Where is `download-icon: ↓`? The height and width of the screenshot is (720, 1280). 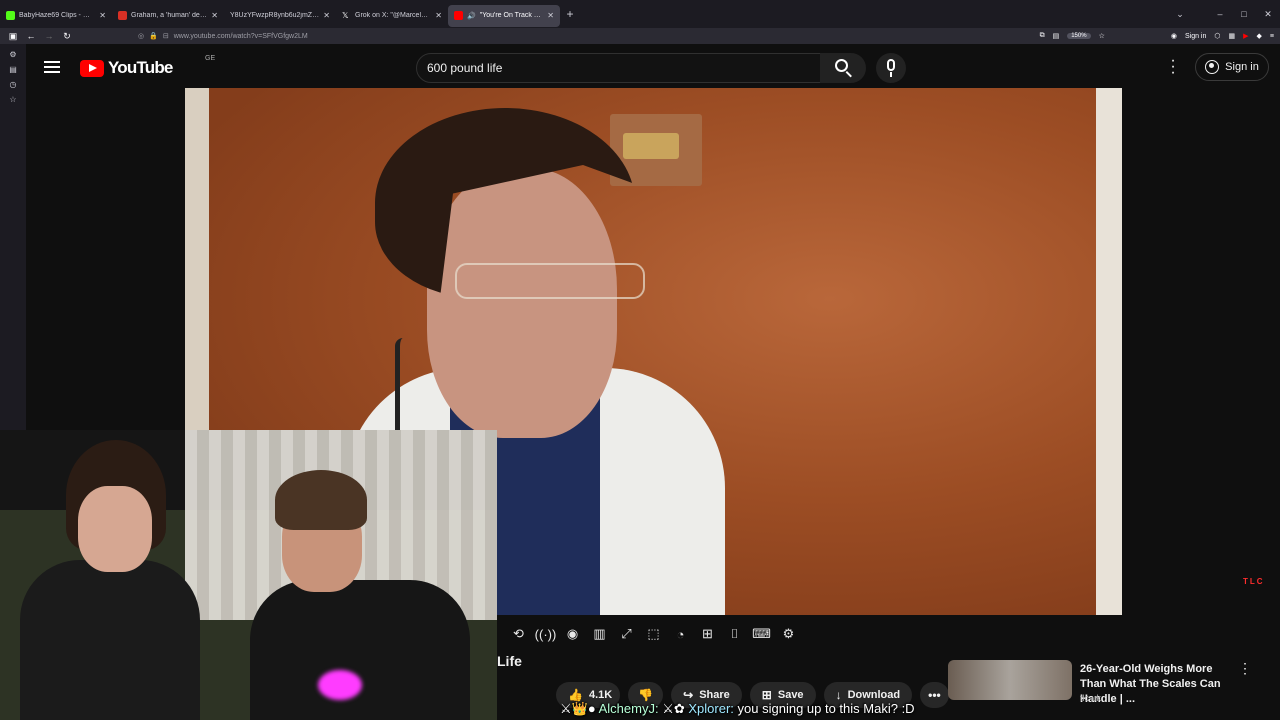 download-icon: ↓ is located at coordinates (838, 695).